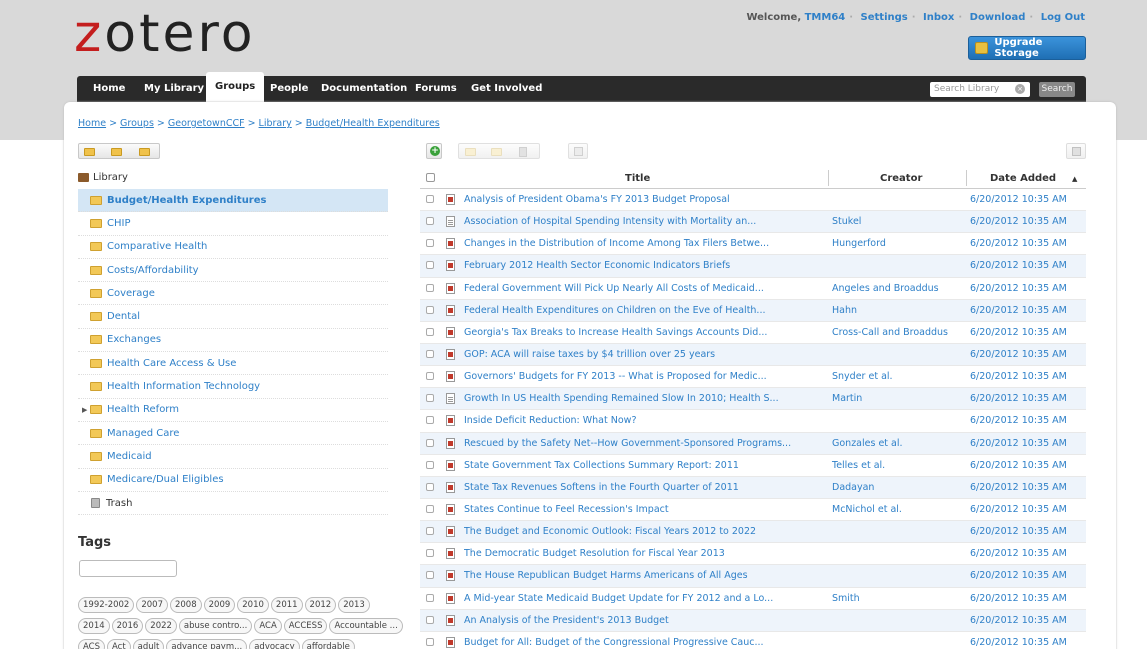 Image resolution: width=1147 pixels, height=649 pixels. Describe the element at coordinates (434, 151) in the screenshot. I see `new-item-button: +` at that location.